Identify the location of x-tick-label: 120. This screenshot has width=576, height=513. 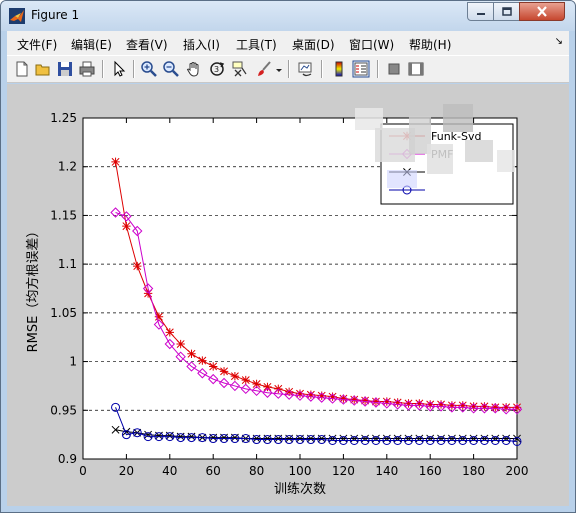
(343, 471).